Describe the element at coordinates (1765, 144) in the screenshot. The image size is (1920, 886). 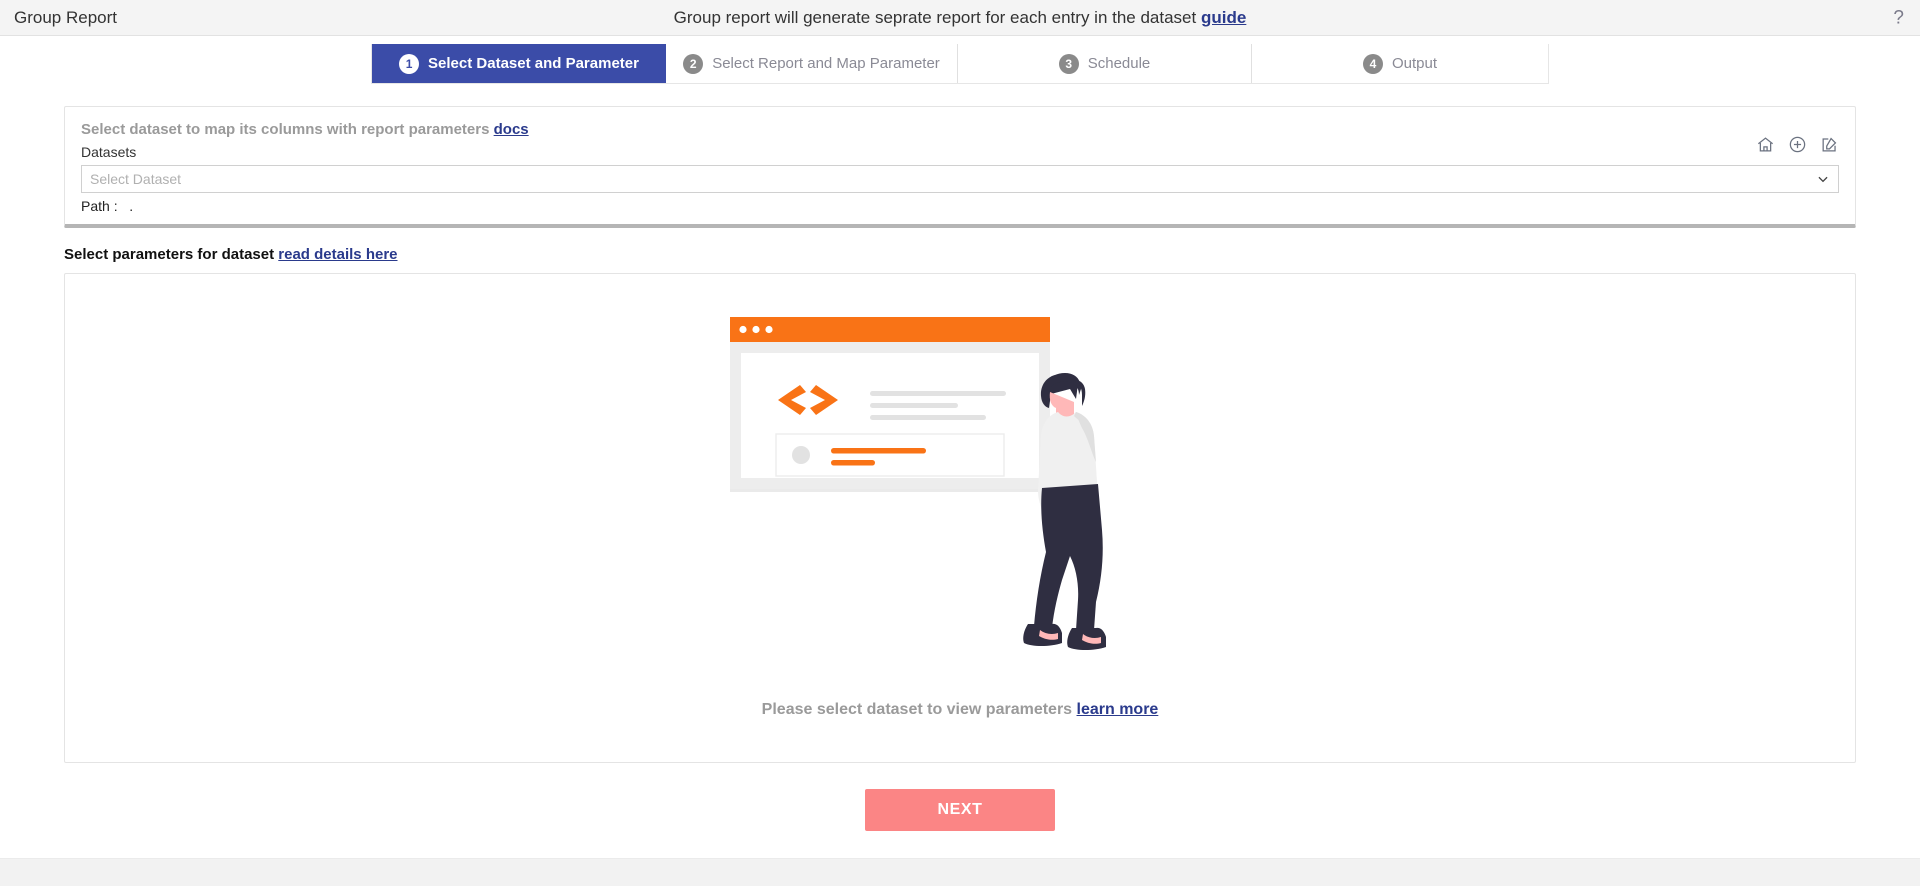
I see `home-icon` at that location.